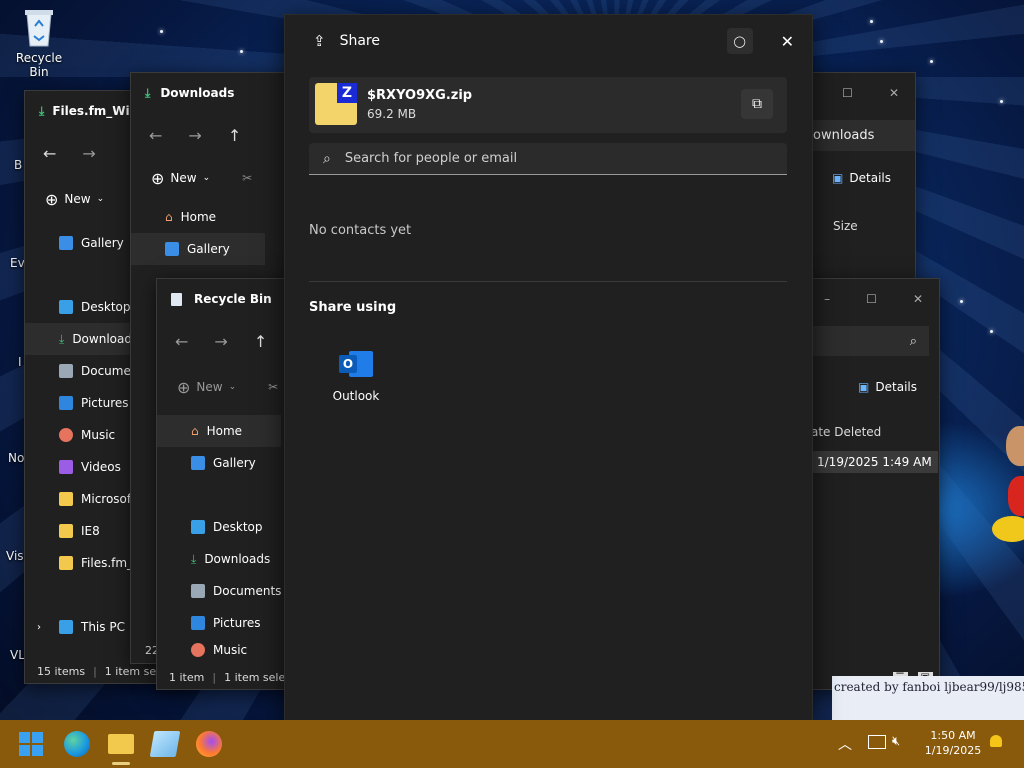  Describe the element at coordinates (548, 159) in the screenshot. I see `people-search-box: ⌕ Search for people or email` at that location.